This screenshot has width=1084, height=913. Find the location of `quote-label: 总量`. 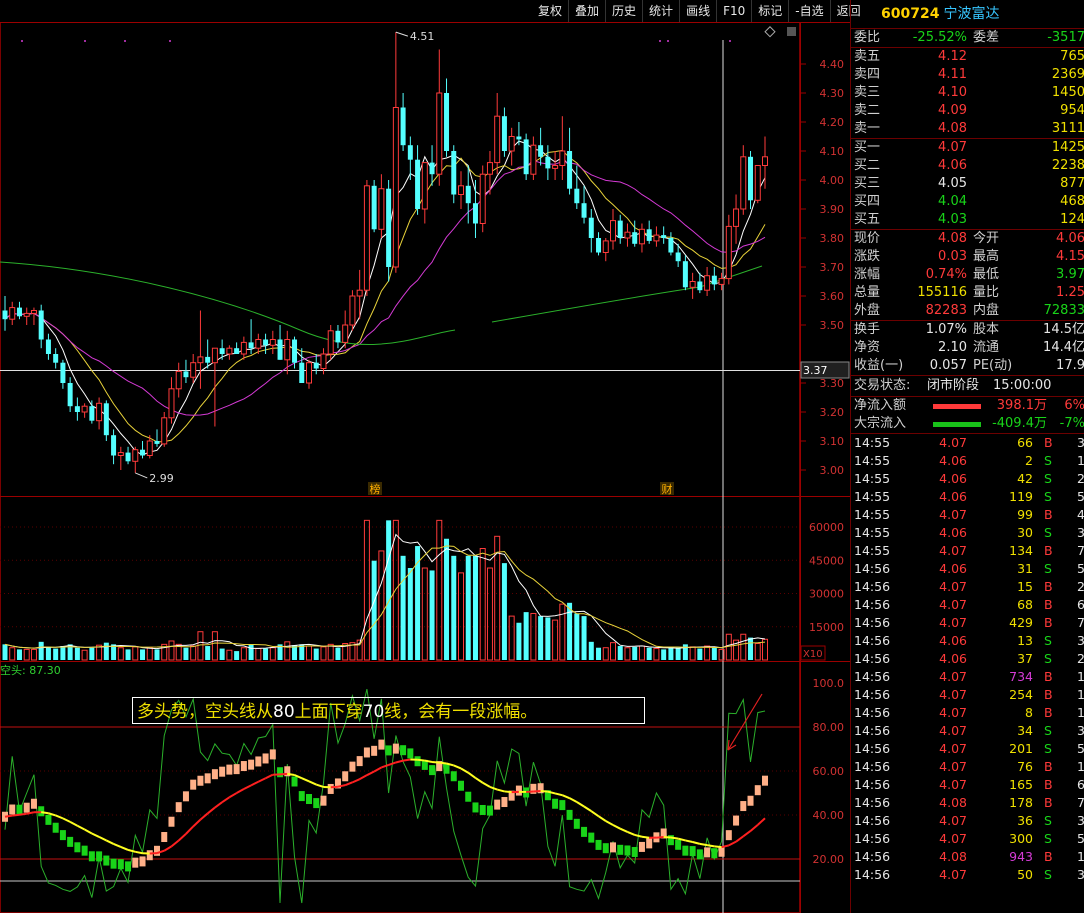

quote-label: 总量 is located at coordinates (867, 292).